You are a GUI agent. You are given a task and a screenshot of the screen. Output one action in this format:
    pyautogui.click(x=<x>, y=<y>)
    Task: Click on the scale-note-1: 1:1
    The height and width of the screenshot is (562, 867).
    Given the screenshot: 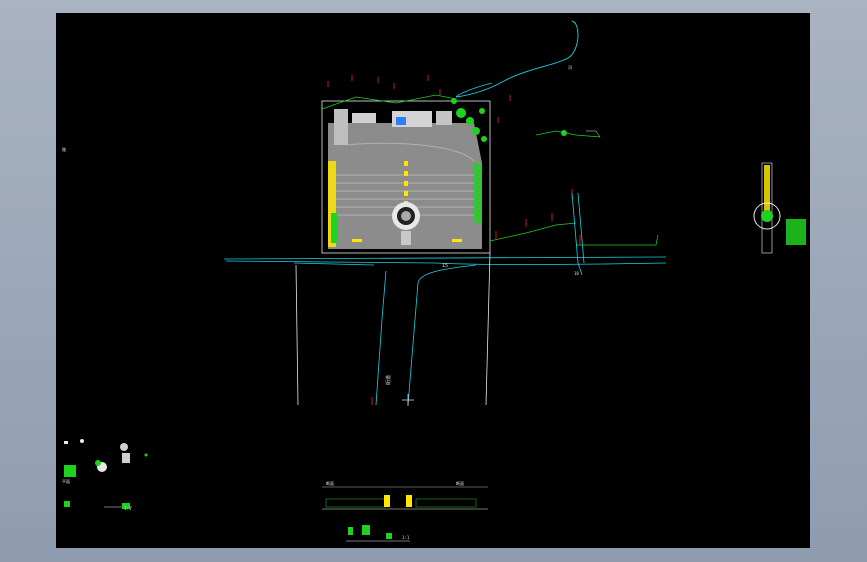 What is the action you would take?
    pyautogui.click(x=128, y=508)
    